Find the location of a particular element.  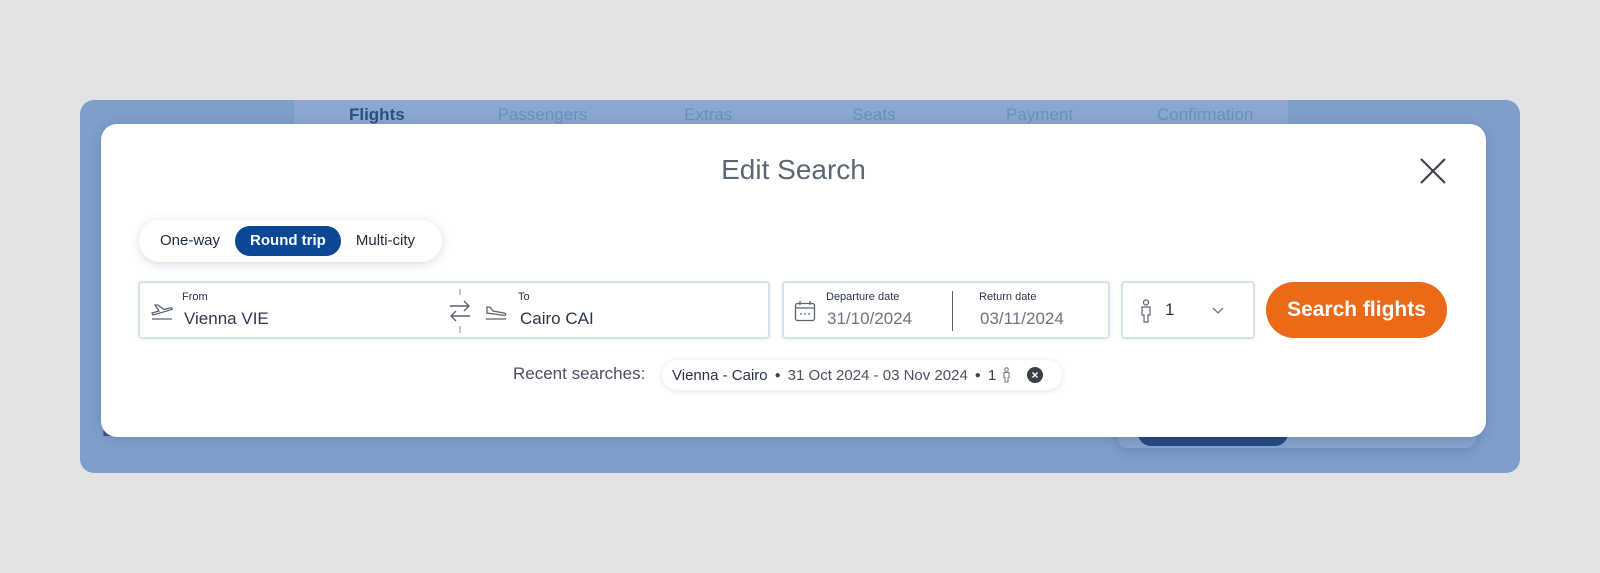

swap-button is located at coordinates (460, 311).